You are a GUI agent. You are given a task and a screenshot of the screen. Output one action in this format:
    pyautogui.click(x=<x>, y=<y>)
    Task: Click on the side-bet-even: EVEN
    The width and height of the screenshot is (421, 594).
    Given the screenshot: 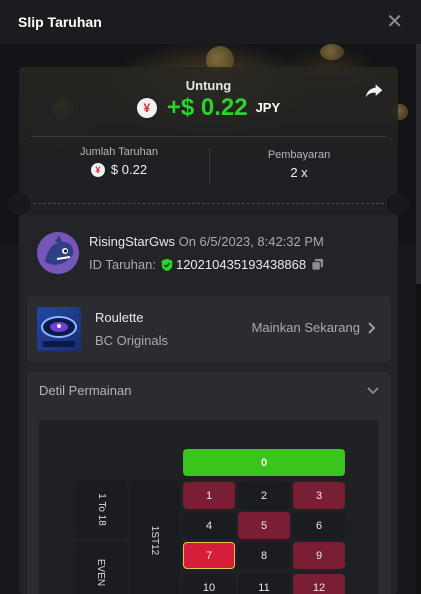 What is the action you would take?
    pyautogui.click(x=101, y=568)
    